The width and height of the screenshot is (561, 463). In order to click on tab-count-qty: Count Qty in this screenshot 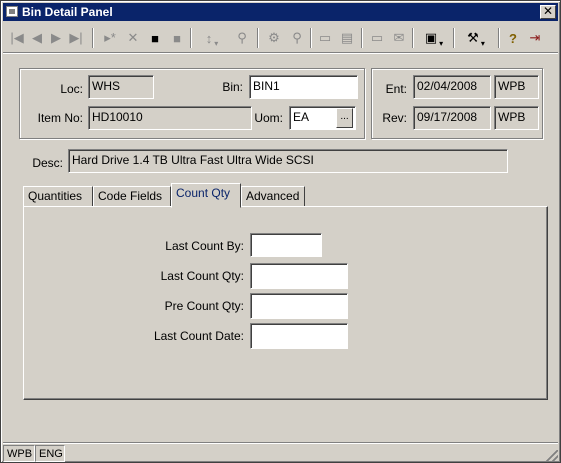, I will do `click(206, 195)`.